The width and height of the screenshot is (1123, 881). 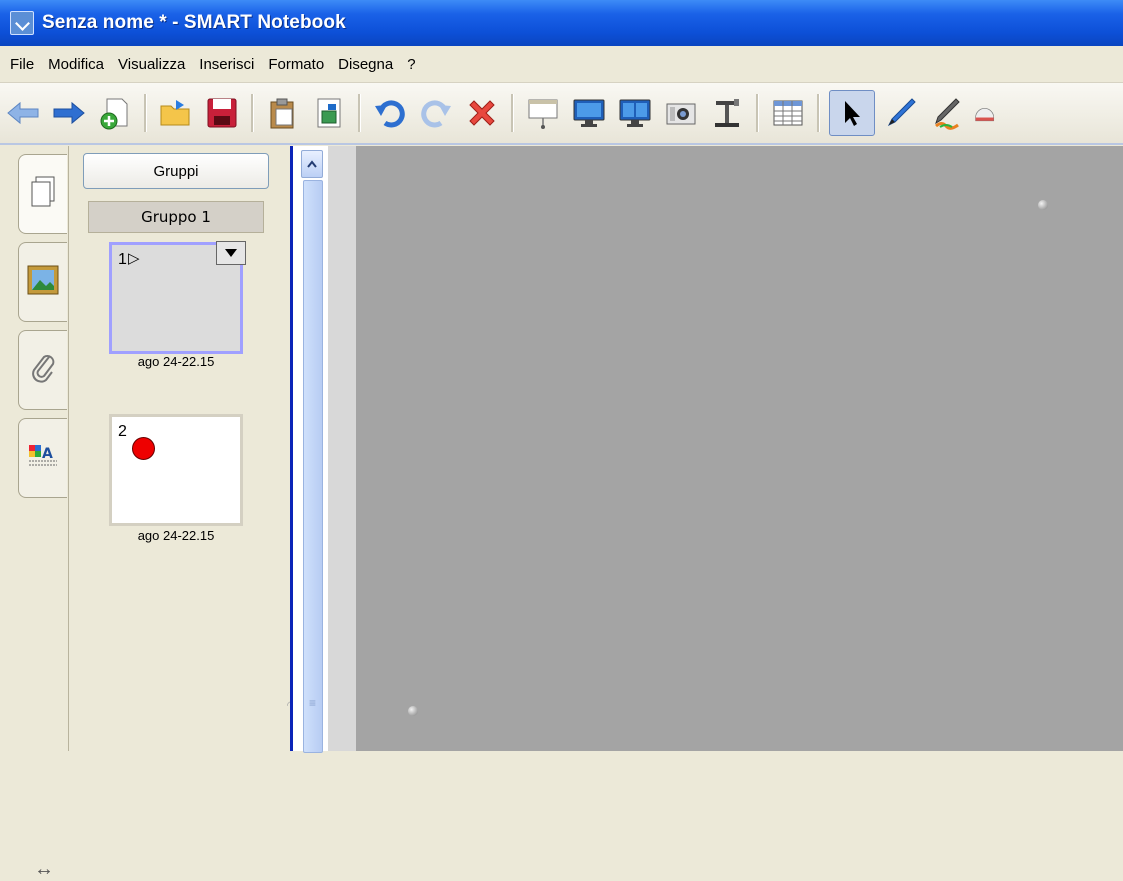 I want to click on divider-strip, so click(x=342, y=448).